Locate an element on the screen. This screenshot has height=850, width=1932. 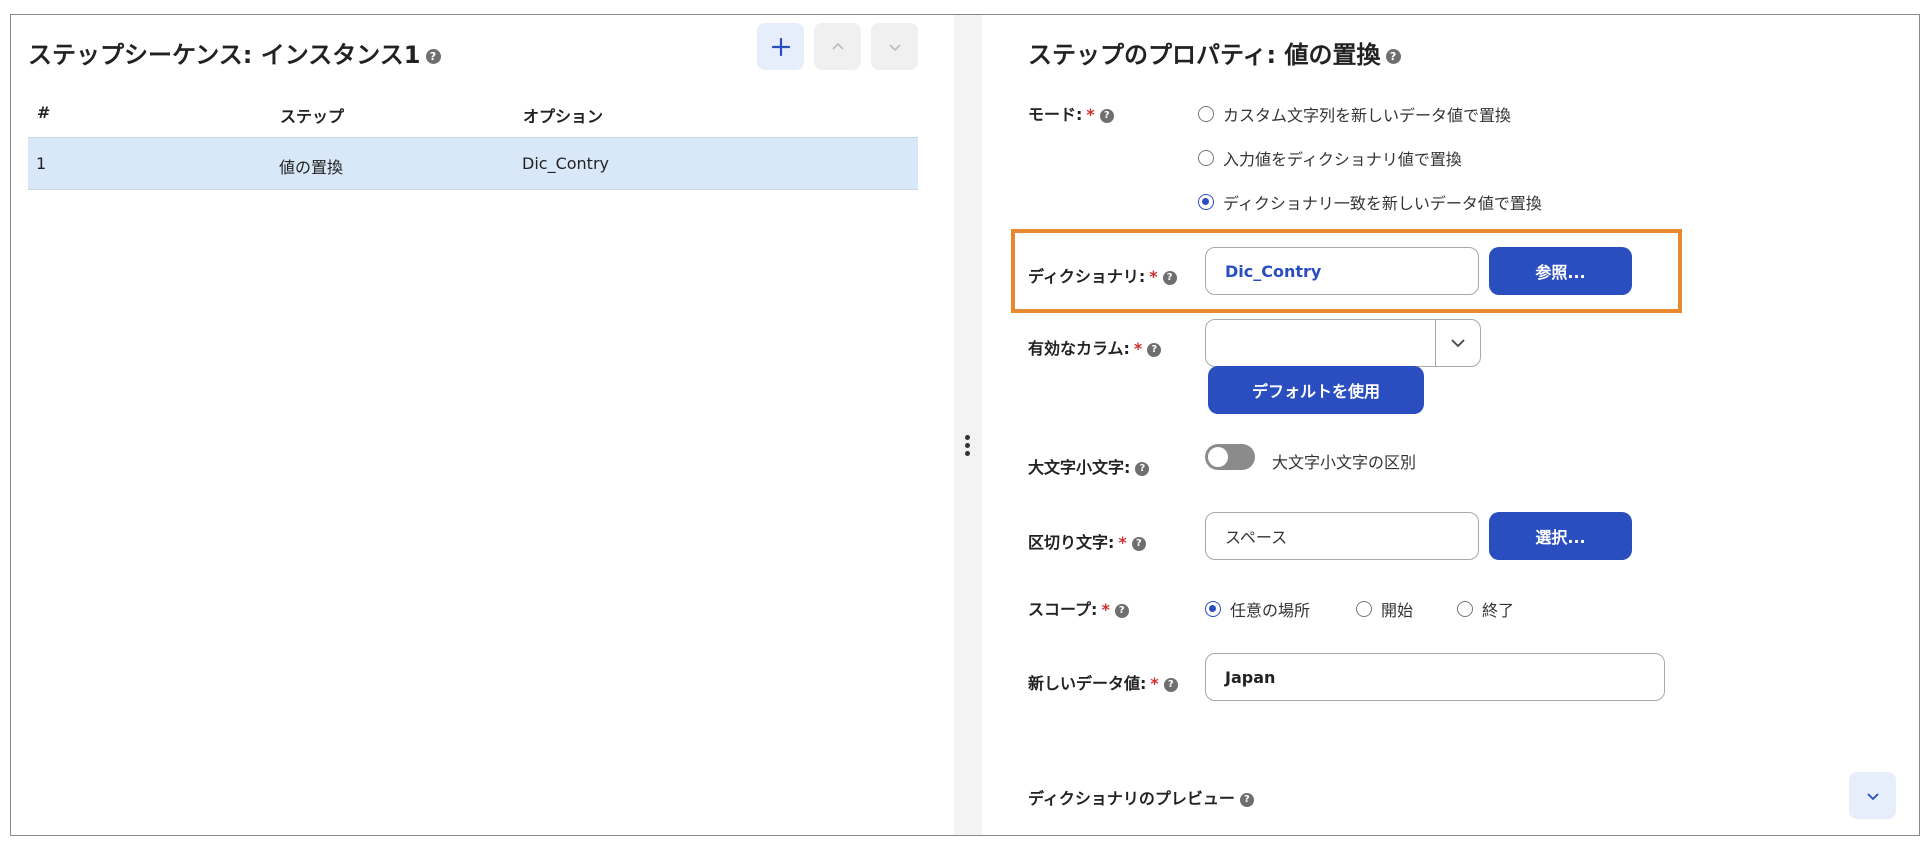
radio-label: カスタム文字列を新しいデータ値で置換 is located at coordinates (1367, 115).